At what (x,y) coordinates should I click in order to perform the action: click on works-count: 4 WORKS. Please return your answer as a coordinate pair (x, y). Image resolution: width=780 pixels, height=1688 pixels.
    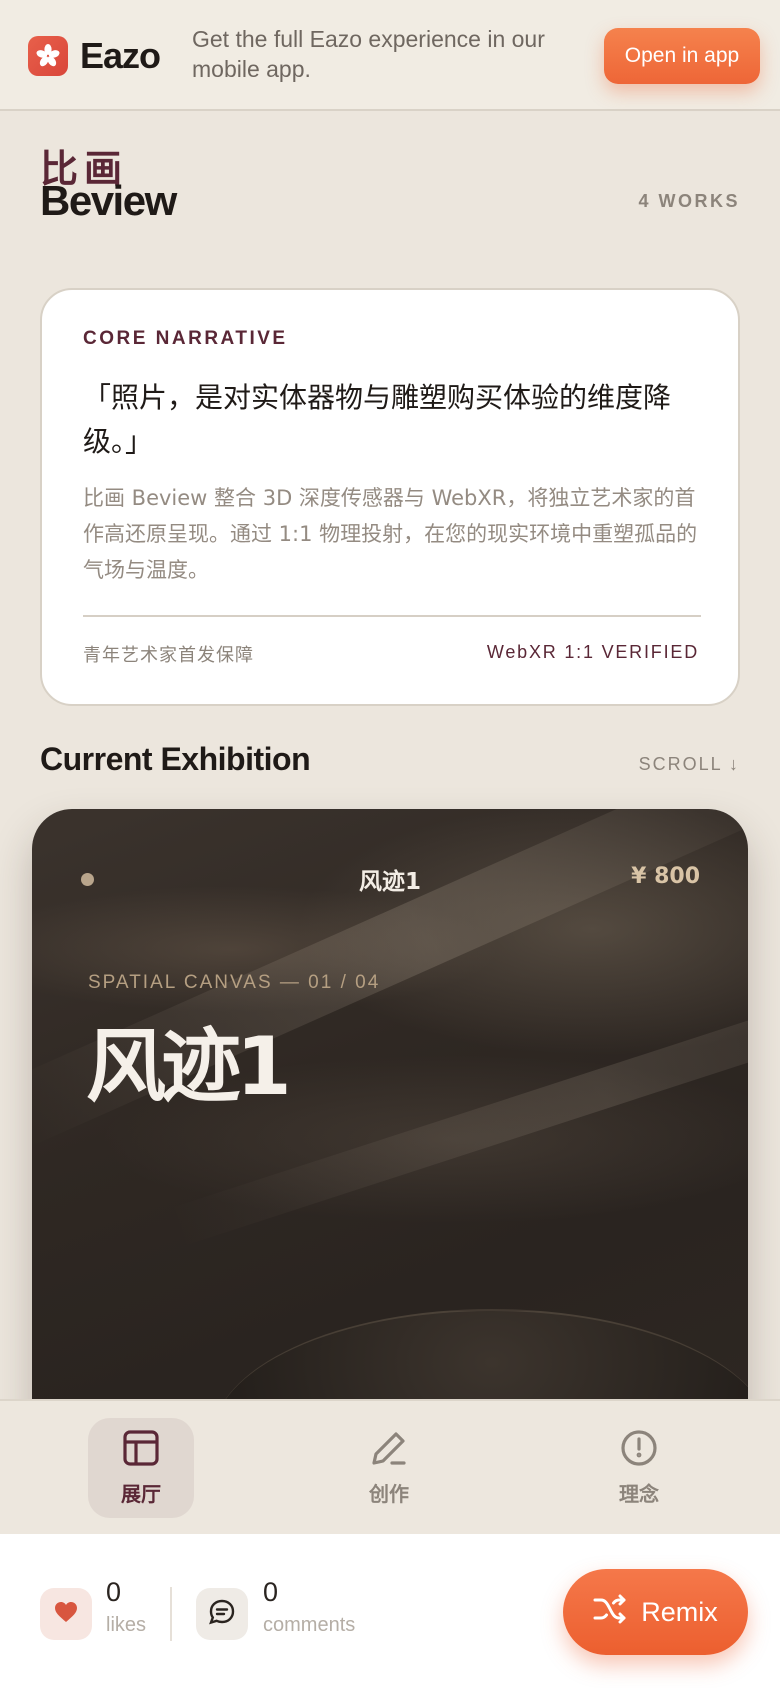
    Looking at the image, I should click on (689, 201).